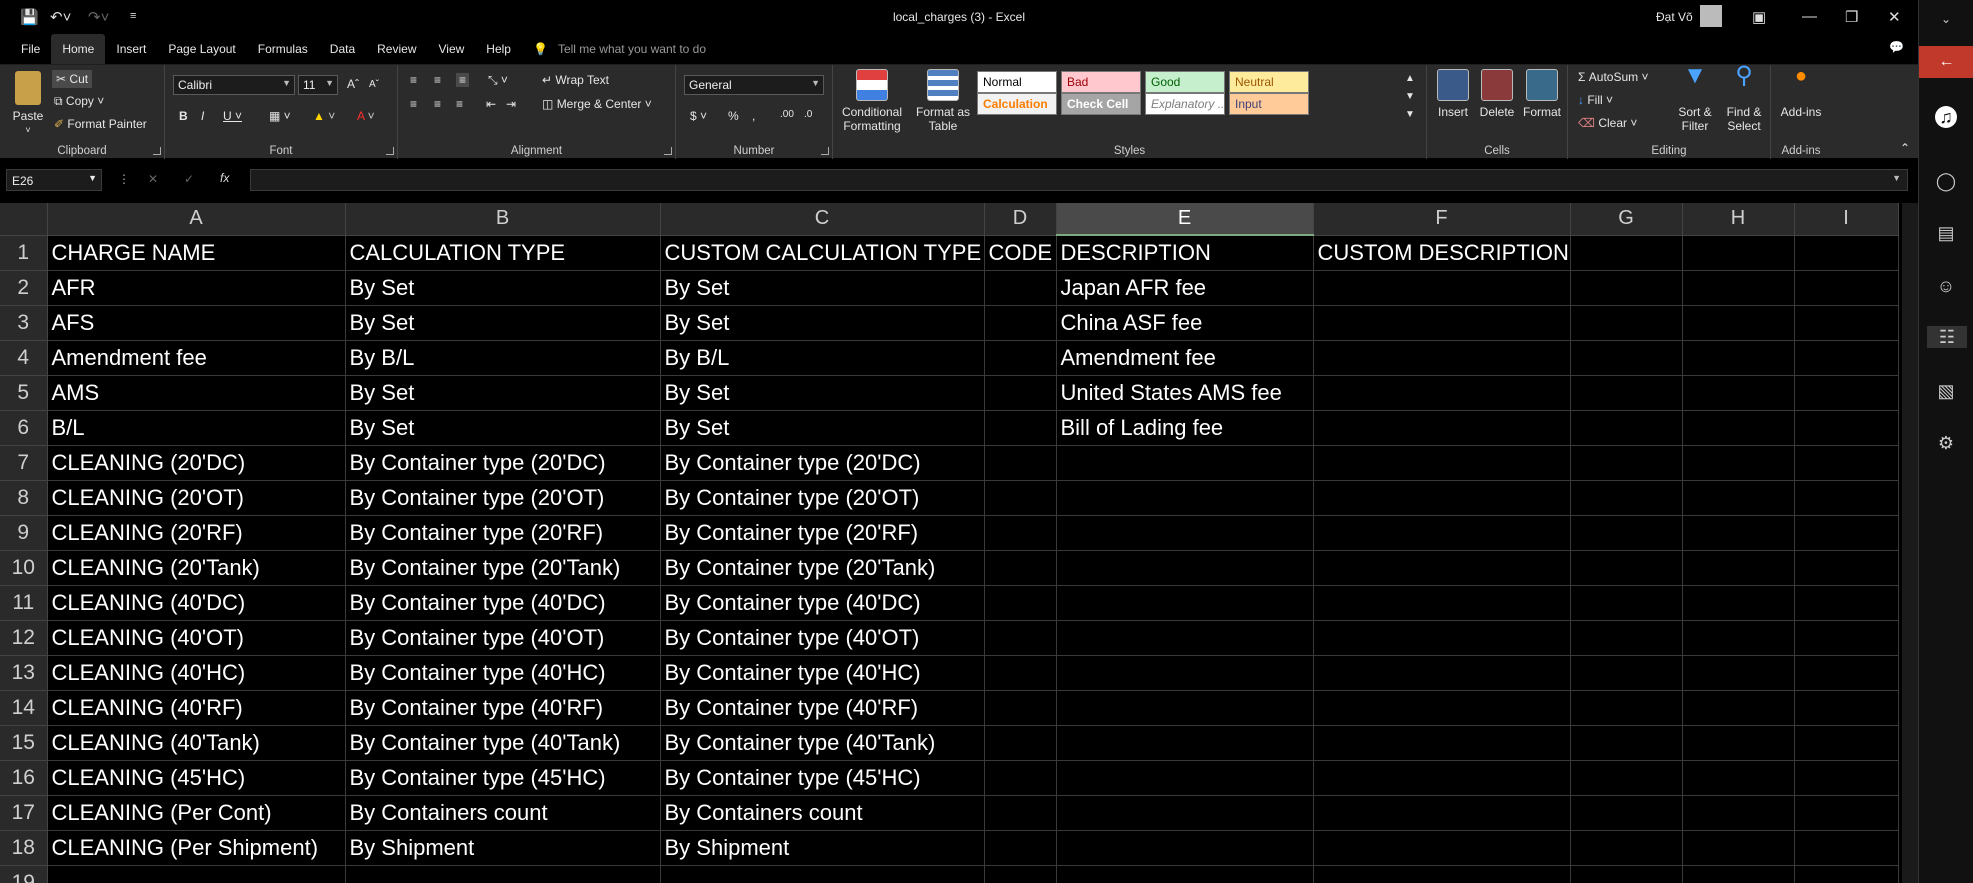 This screenshot has height=883, width=1973. I want to click on row-header: 13, so click(24, 673).